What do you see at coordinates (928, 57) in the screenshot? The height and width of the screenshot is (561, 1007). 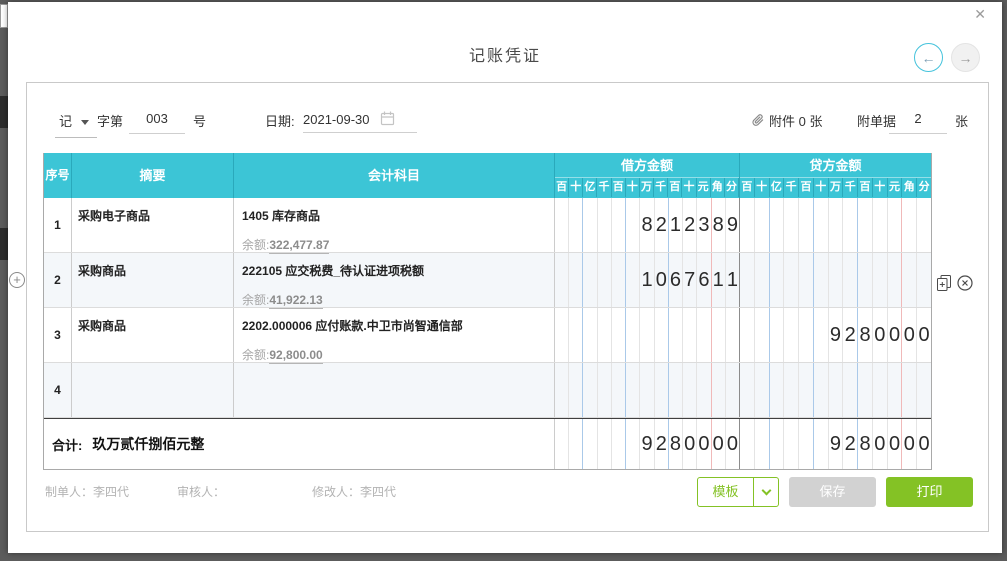 I see `previous-voucher-button: ←` at bounding box center [928, 57].